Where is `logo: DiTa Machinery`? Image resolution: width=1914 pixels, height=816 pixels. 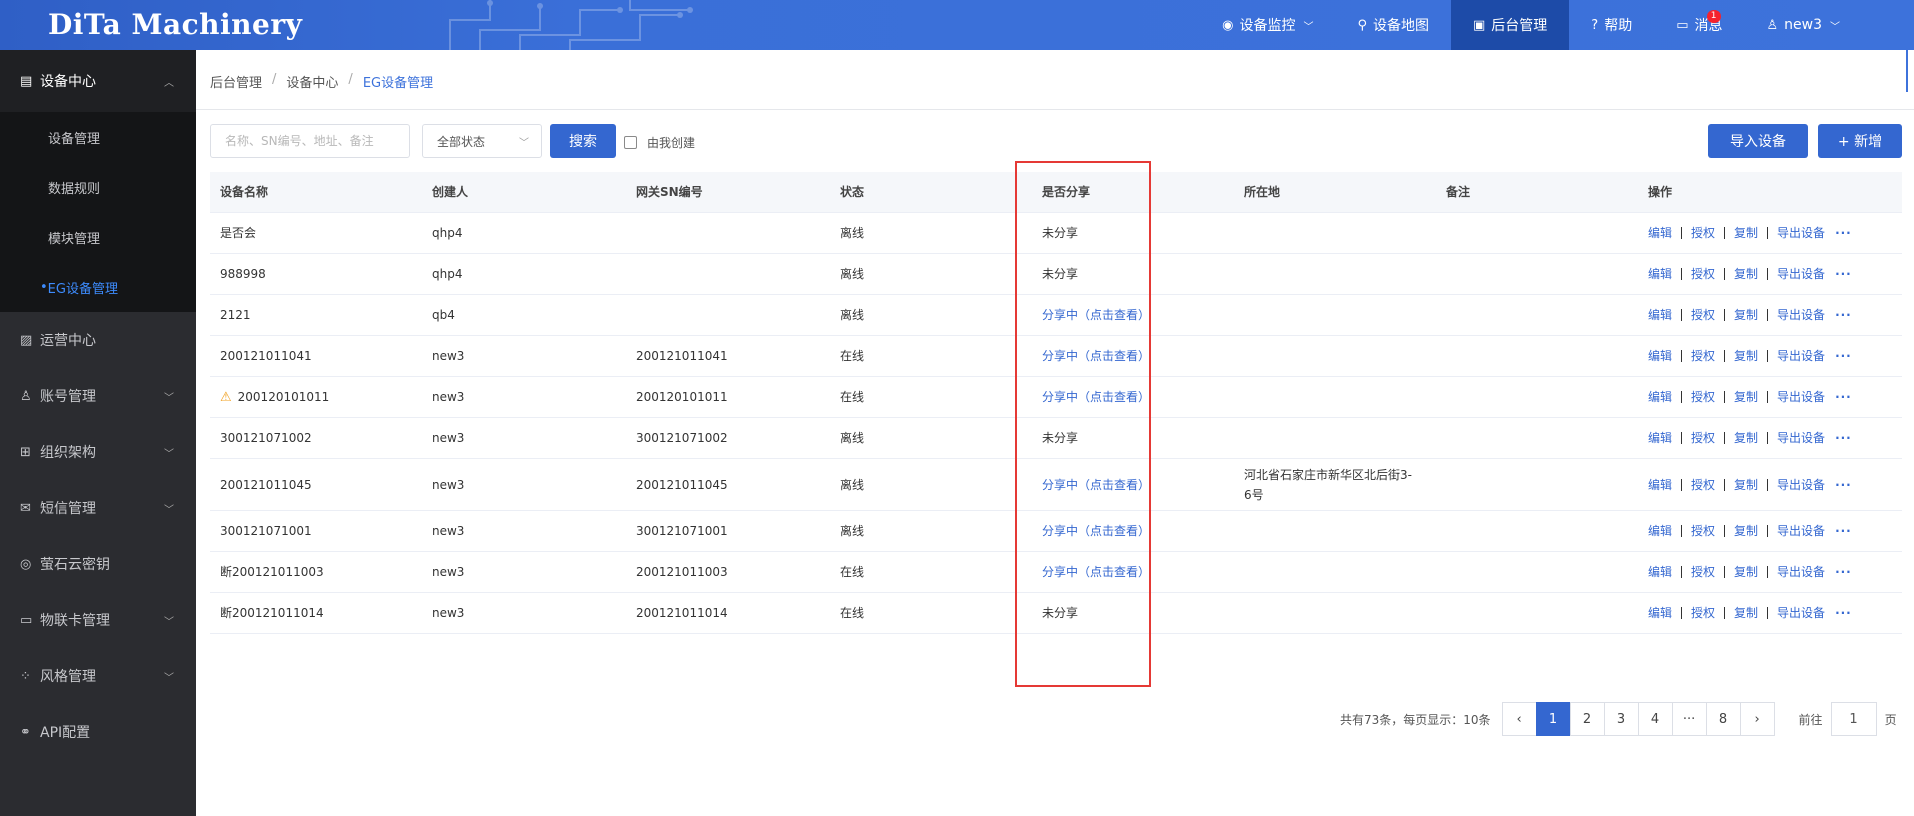
logo: DiTa Machinery is located at coordinates (175, 24).